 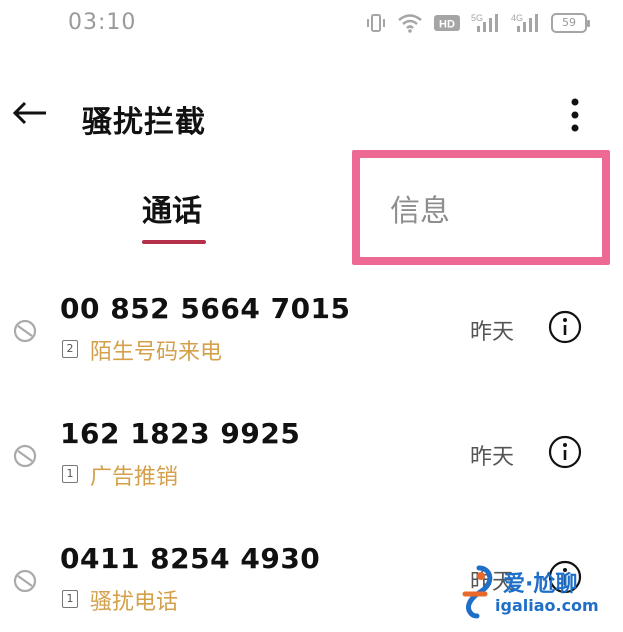 What do you see at coordinates (311, 26) in the screenshot?
I see `status-bar: 03:10 HD 5G 4G 59` at bounding box center [311, 26].